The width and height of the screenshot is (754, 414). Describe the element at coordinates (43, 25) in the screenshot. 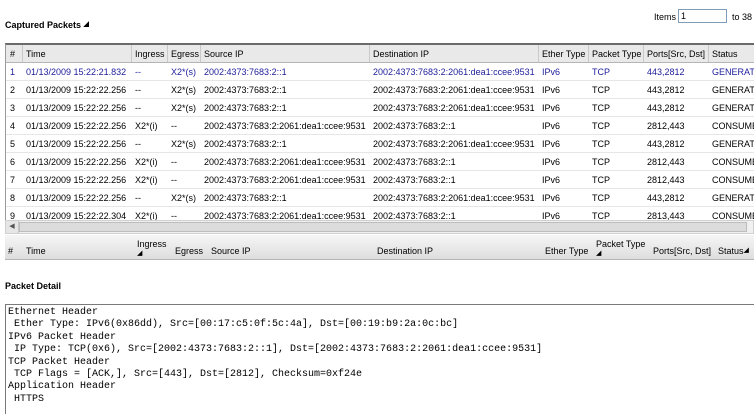

I see `captured-packets-title-text: Captured Packets` at that location.